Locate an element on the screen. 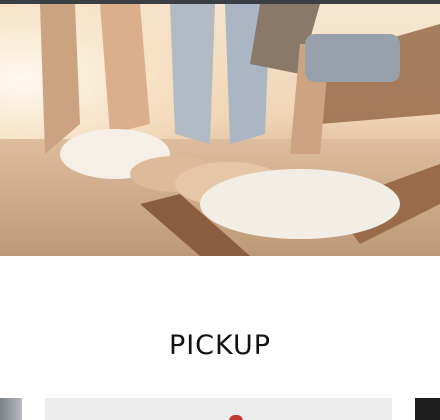  carousel-current-slide is located at coordinates (218, 409).